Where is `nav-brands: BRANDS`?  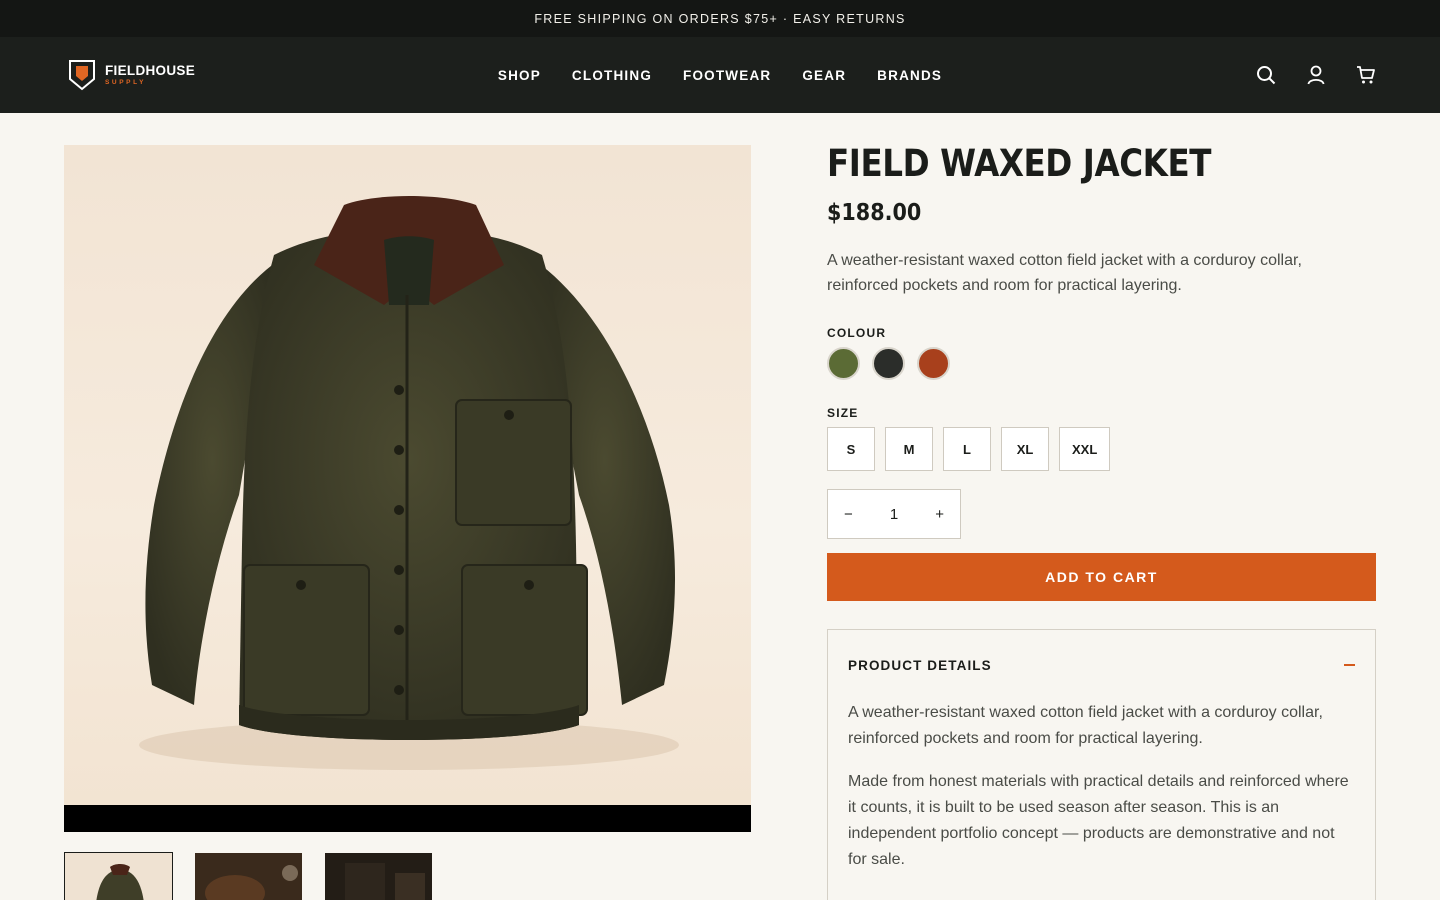 nav-brands: BRANDS is located at coordinates (909, 75).